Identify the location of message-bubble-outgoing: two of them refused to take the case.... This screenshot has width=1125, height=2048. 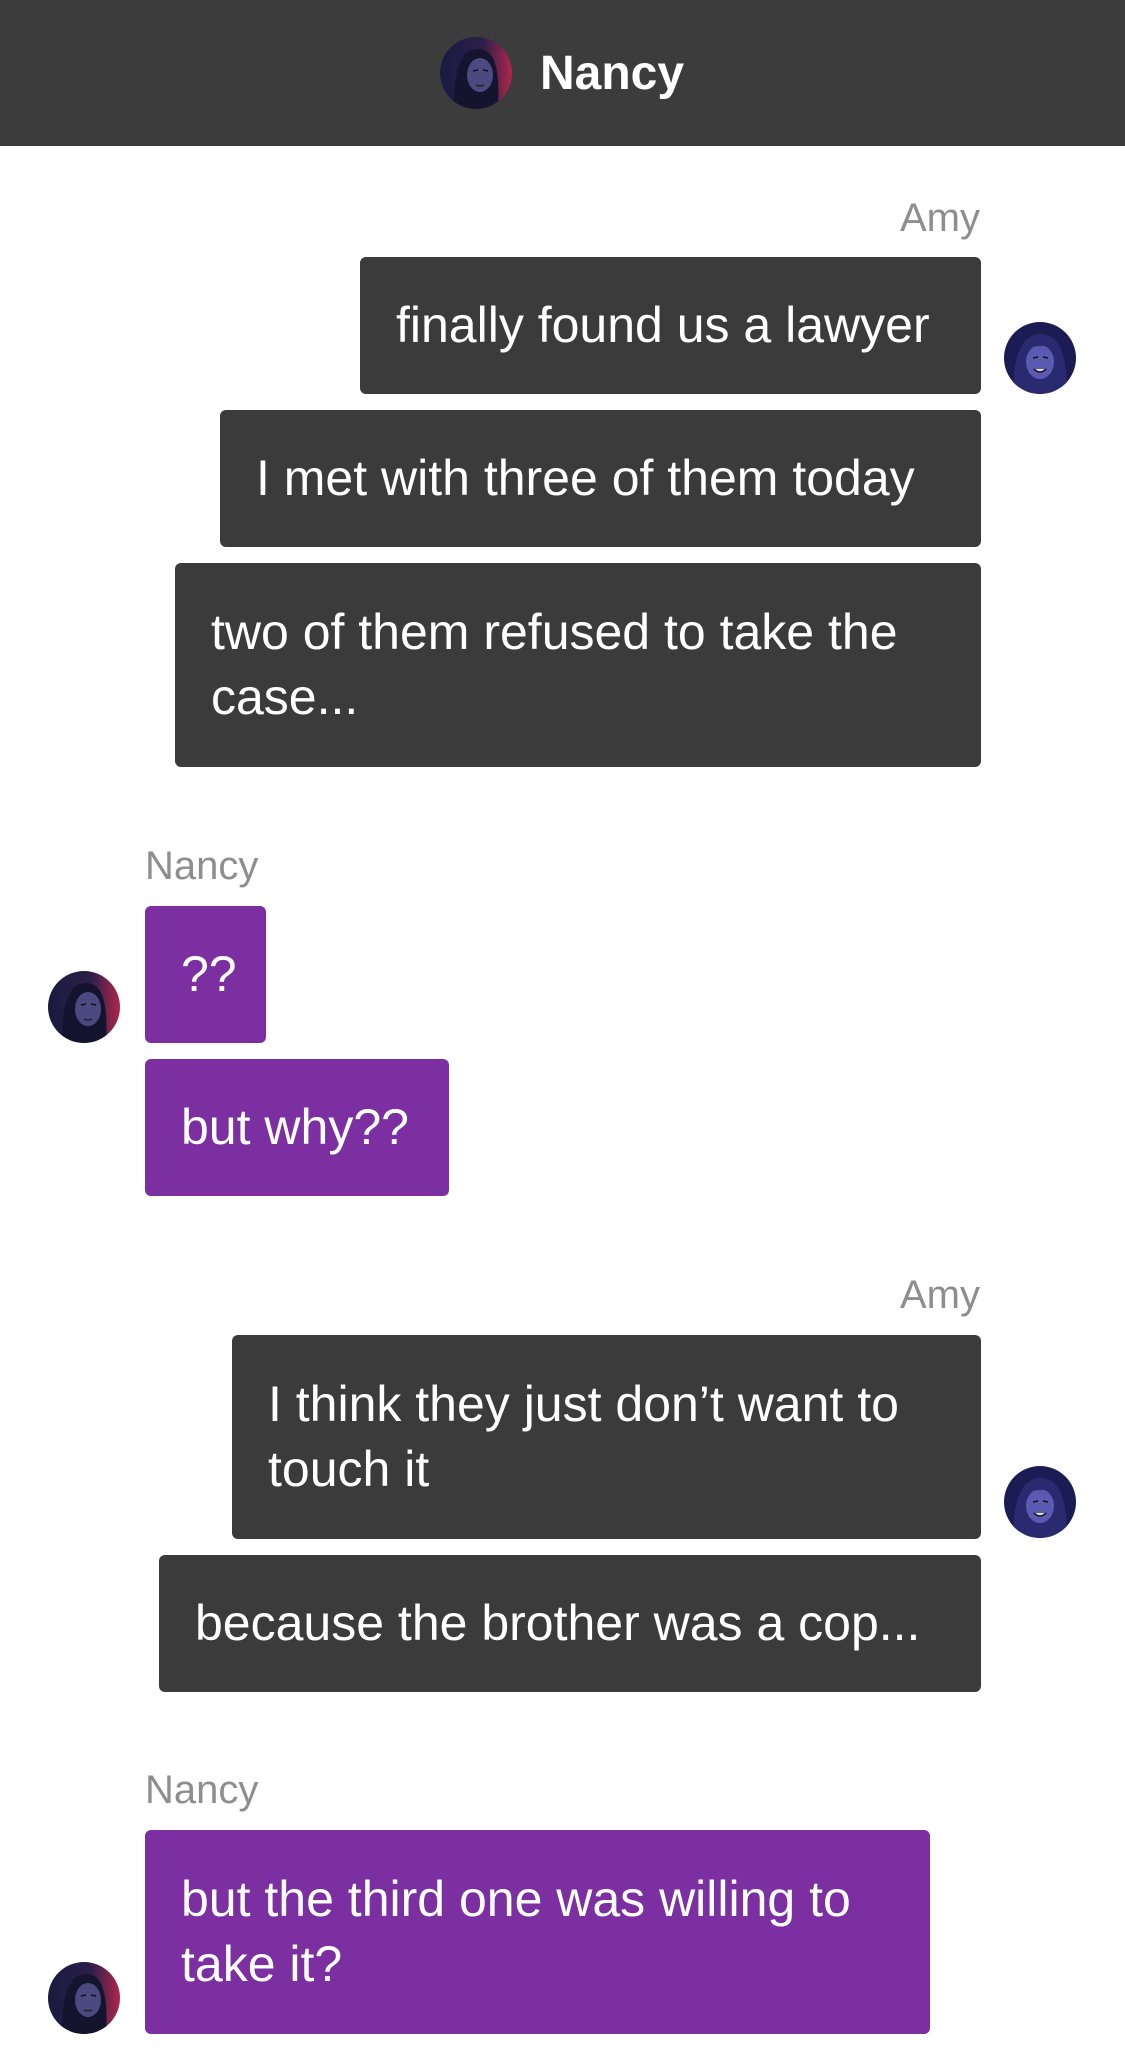
(578, 665).